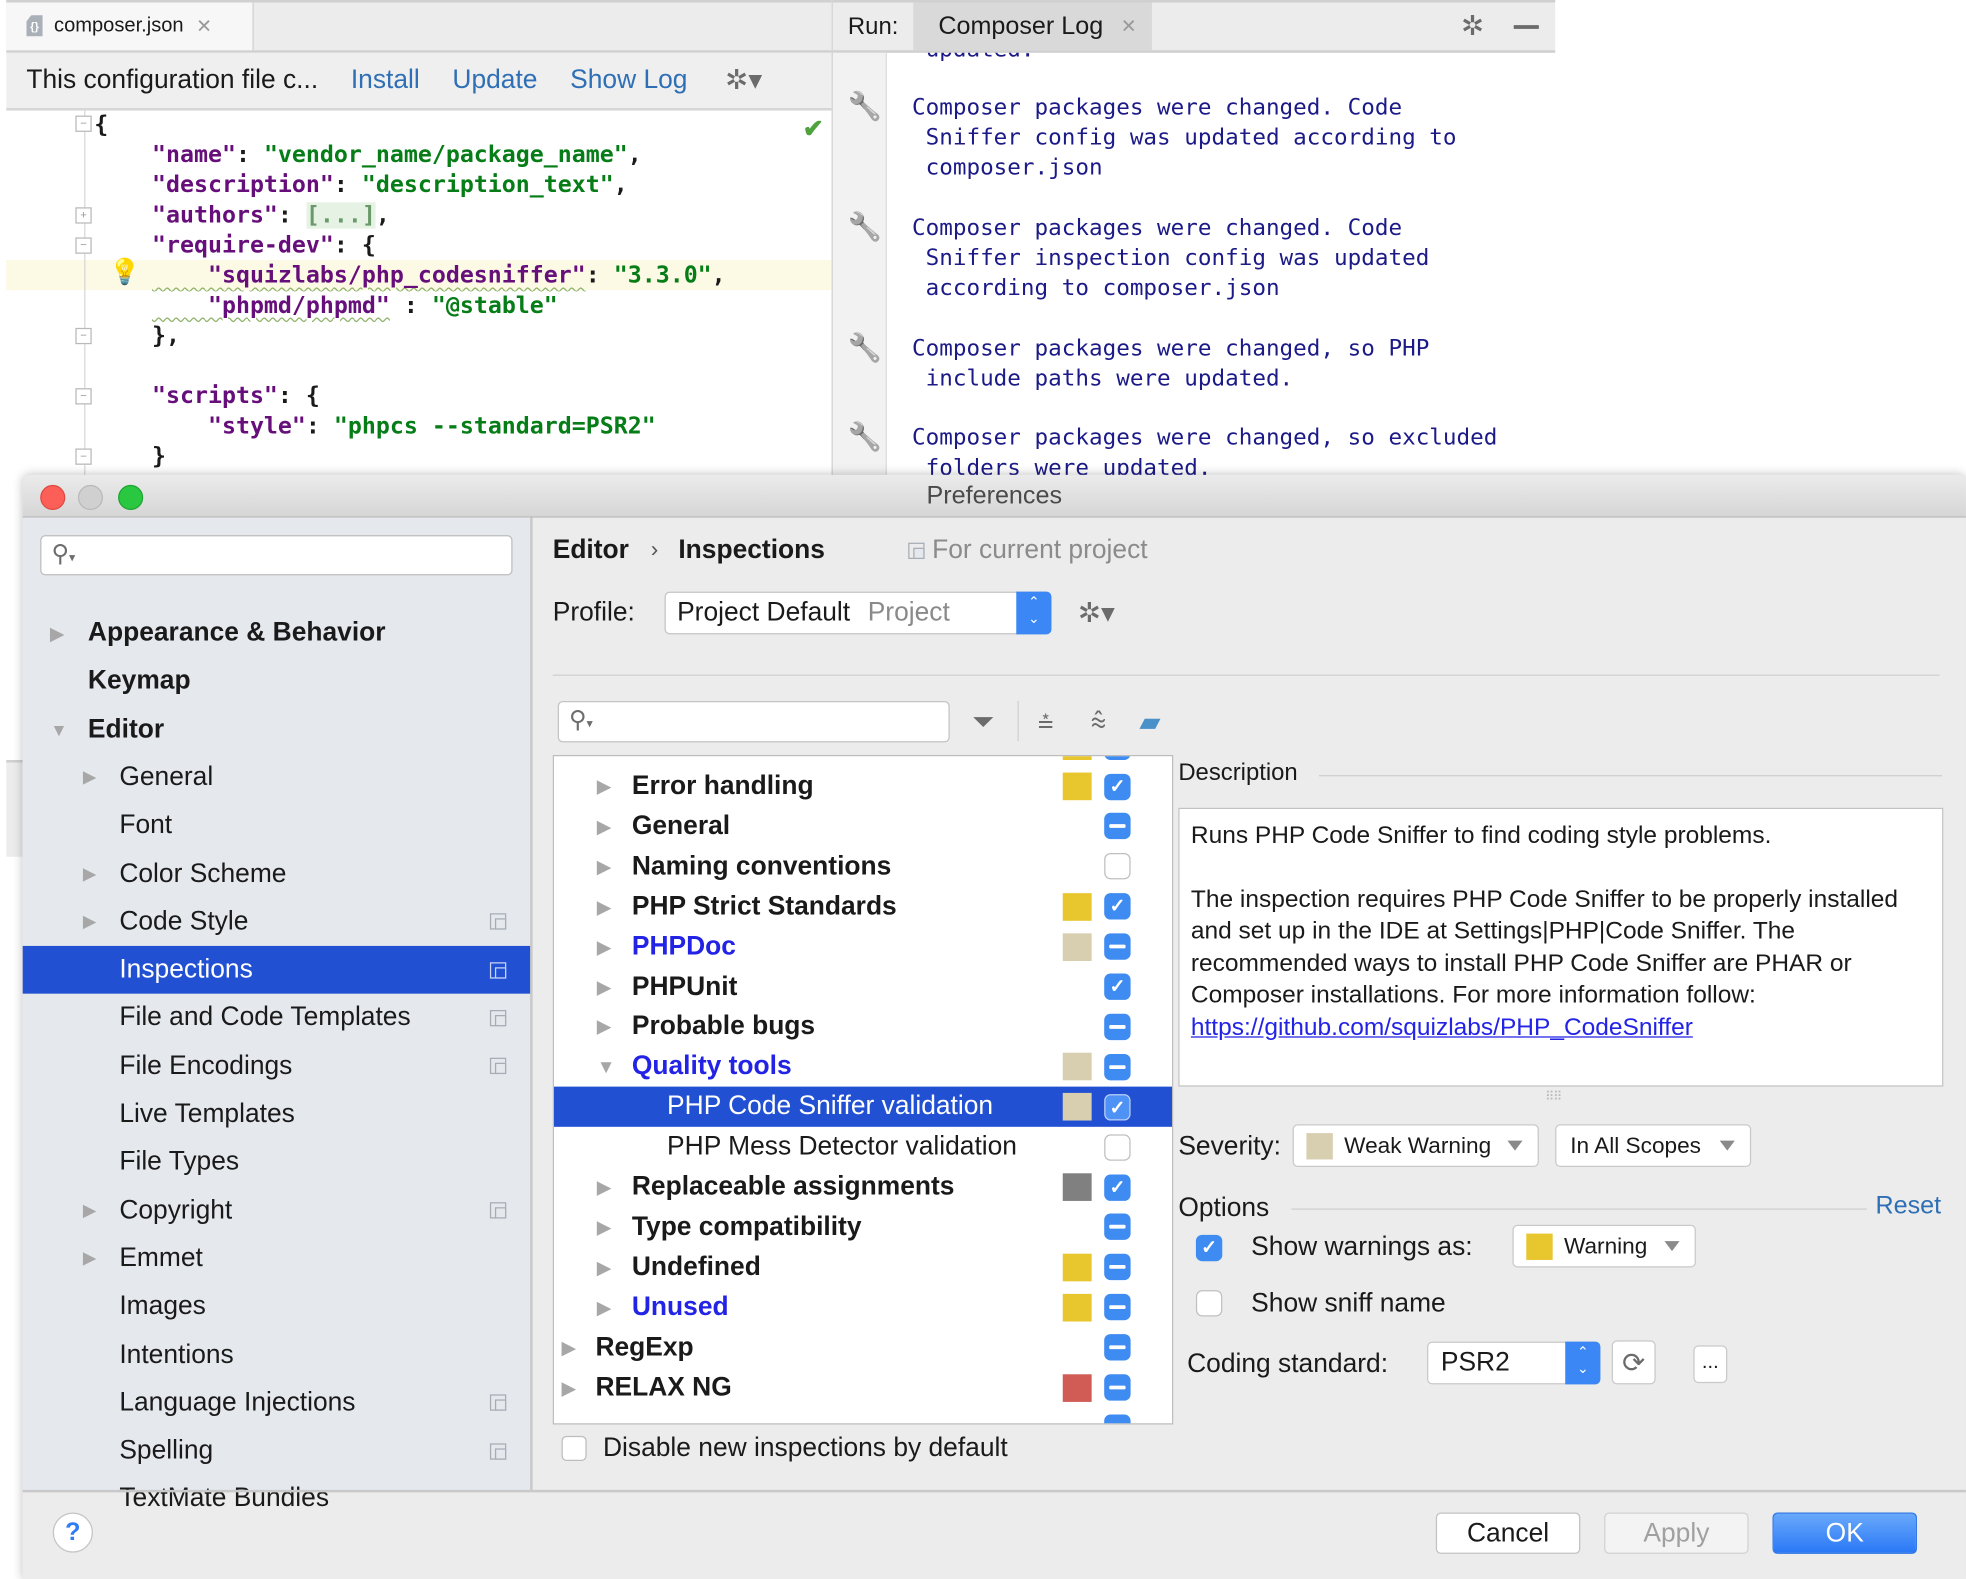 The image size is (1966, 1579). Describe the element at coordinates (591, 550) in the screenshot. I see `breadcrumb-parent: Editor` at that location.